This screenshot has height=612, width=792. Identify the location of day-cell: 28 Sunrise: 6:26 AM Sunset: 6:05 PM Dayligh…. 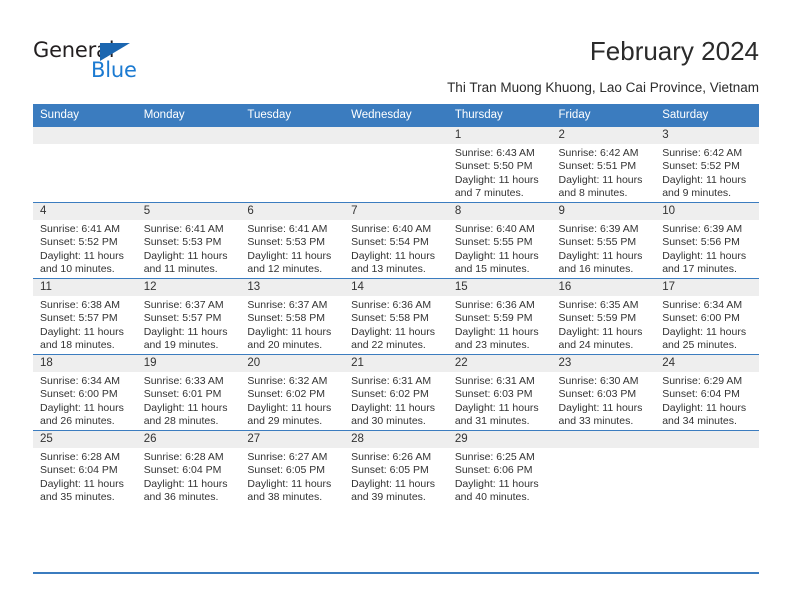
(396, 468).